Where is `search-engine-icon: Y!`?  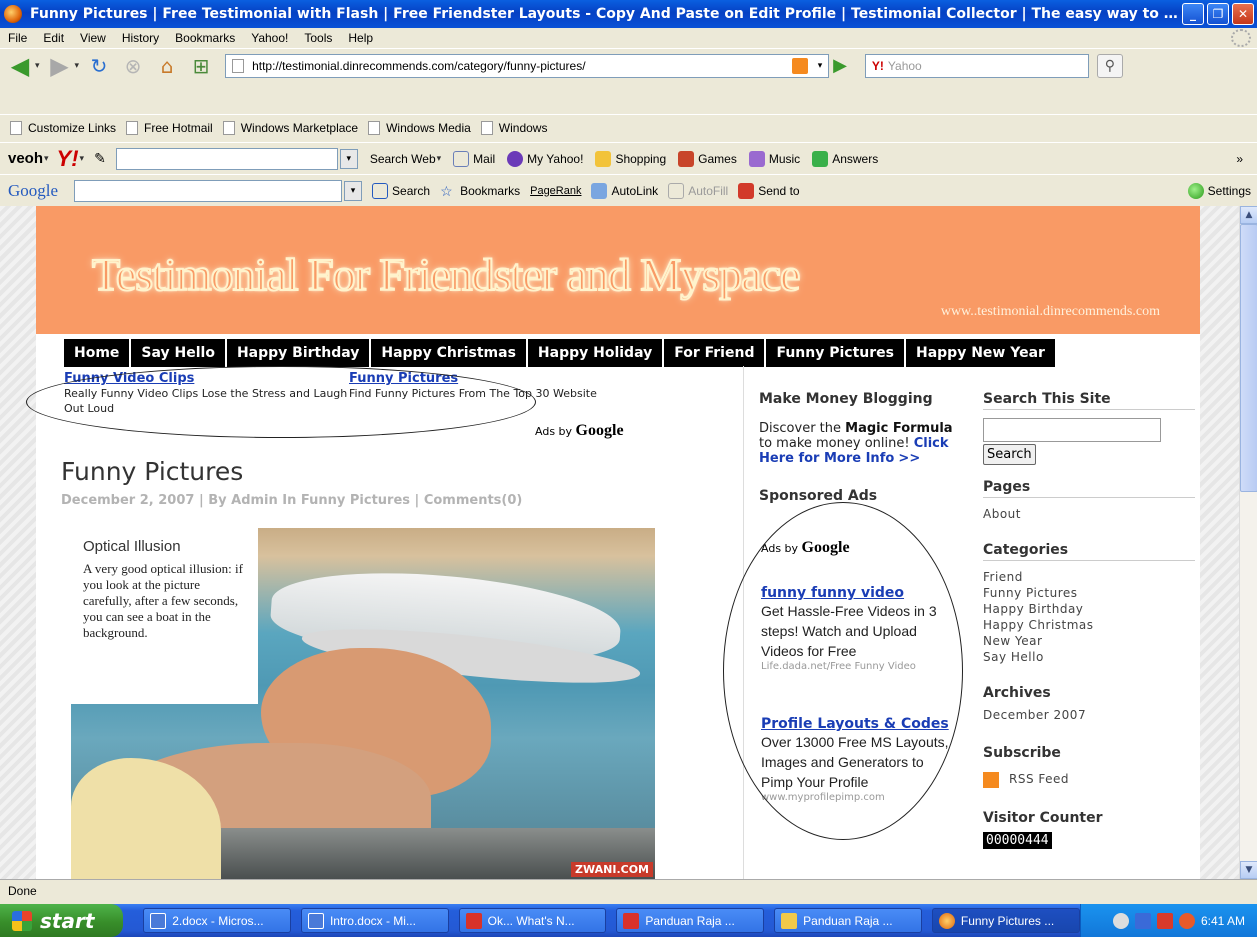 search-engine-icon: Y! is located at coordinates (878, 66).